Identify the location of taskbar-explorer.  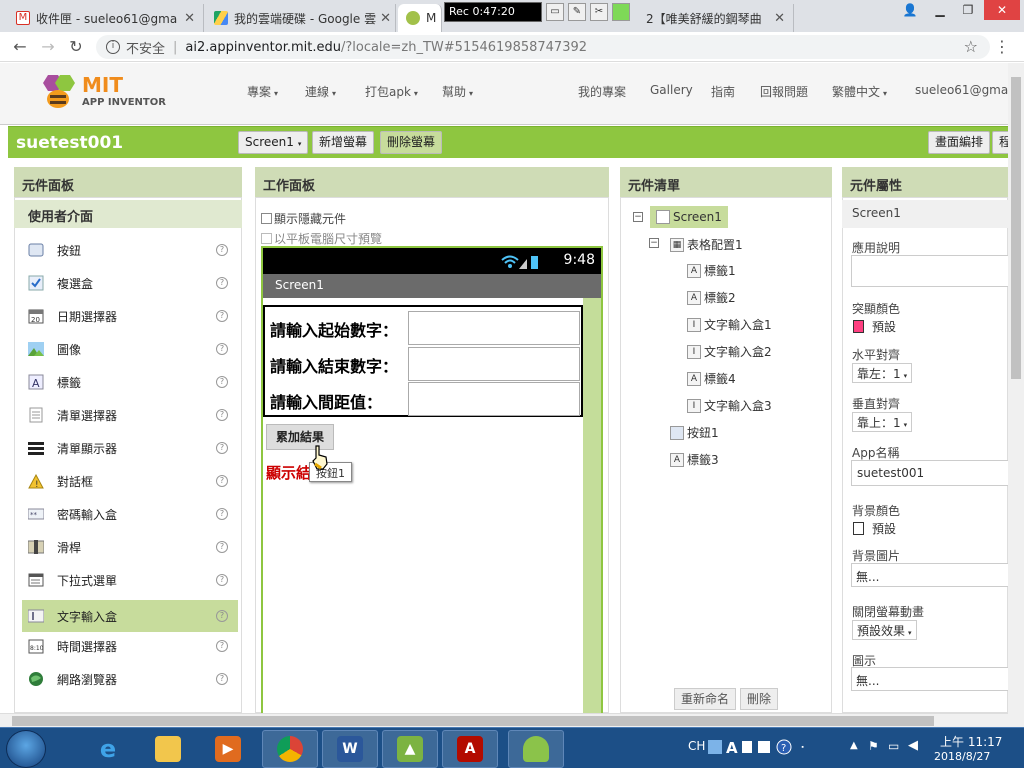
(168, 749).